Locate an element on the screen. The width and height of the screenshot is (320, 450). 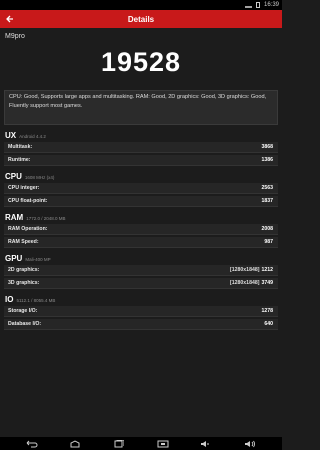
metric-label: Storage I/O: is located at coordinates (23, 311).